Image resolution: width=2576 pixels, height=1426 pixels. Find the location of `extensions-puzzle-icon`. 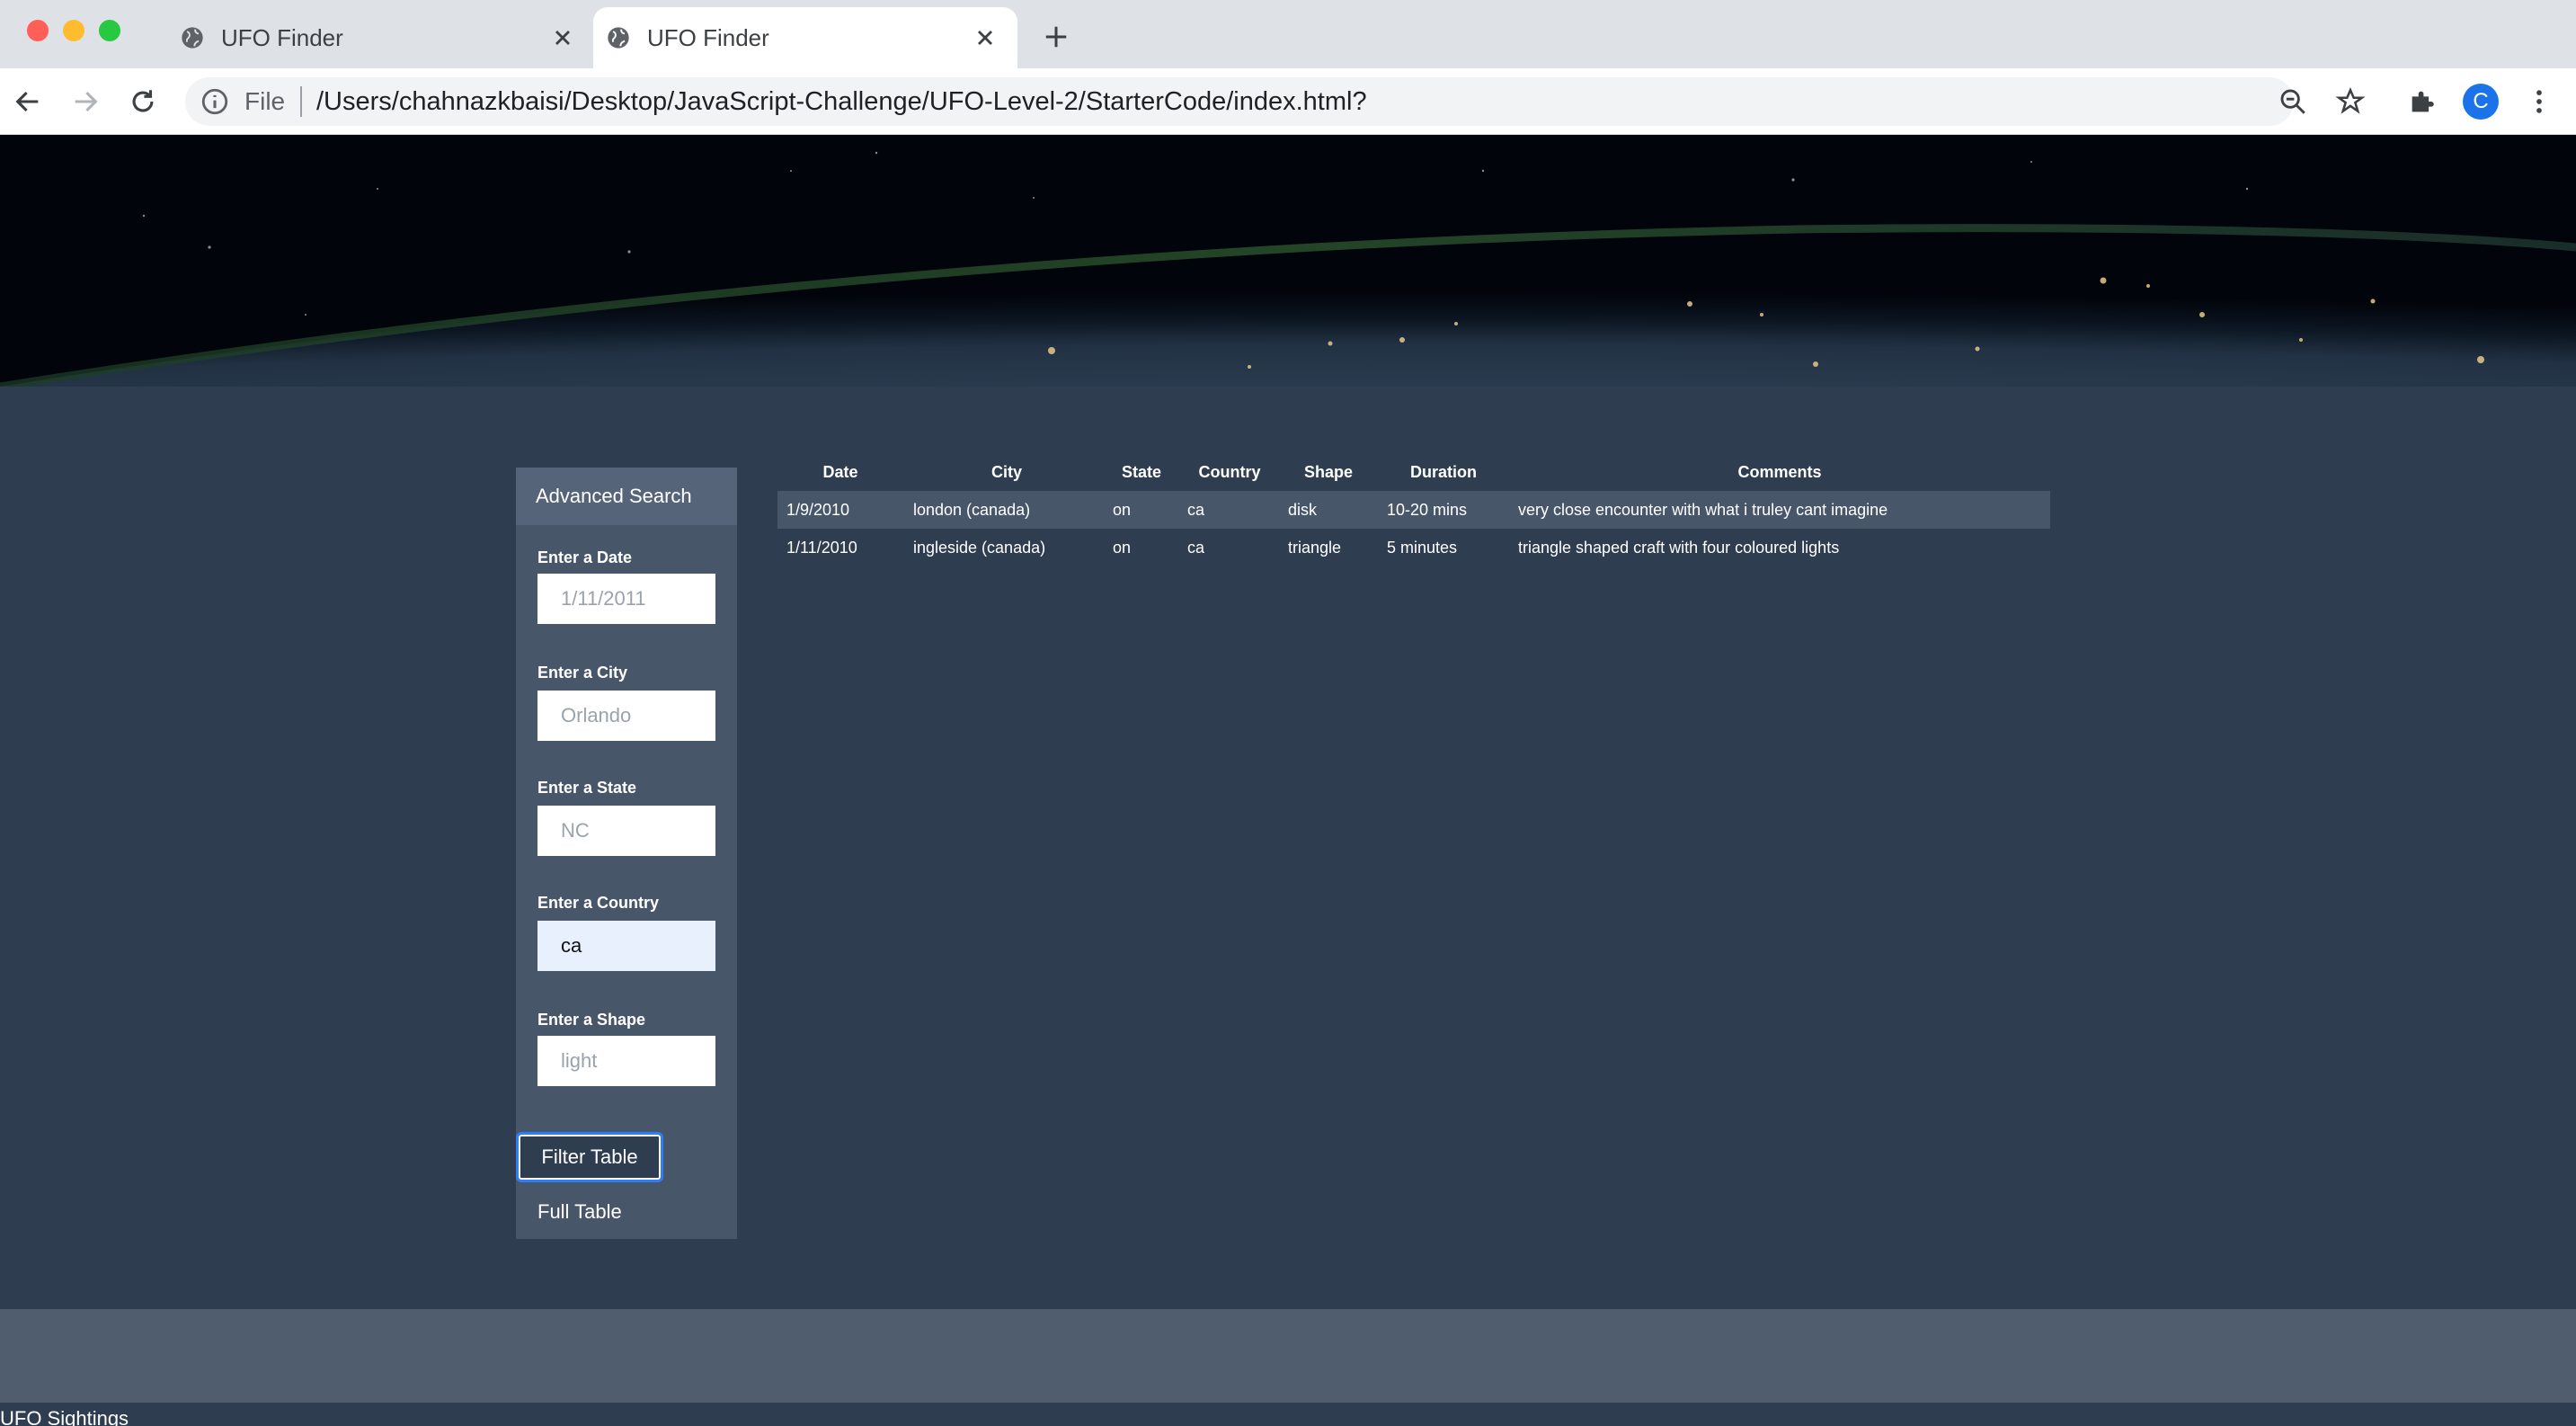

extensions-puzzle-icon is located at coordinates (2422, 101).